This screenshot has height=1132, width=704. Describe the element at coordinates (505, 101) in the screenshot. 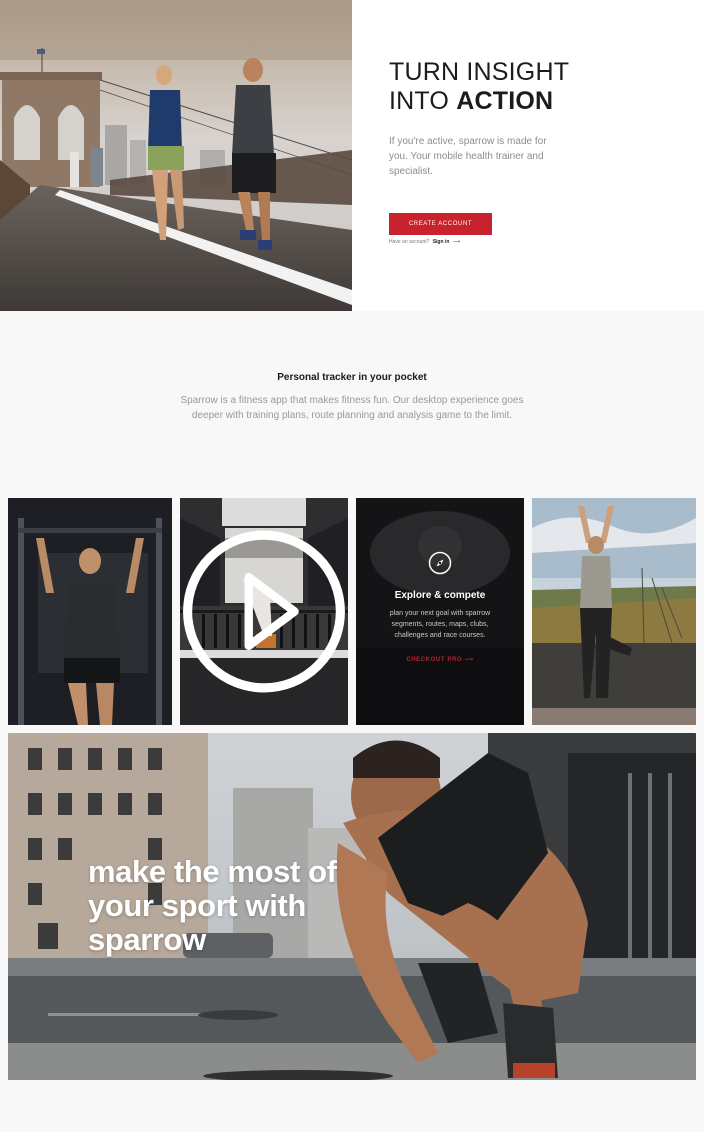

I see `hero-title-emphasis: ACTION` at that location.